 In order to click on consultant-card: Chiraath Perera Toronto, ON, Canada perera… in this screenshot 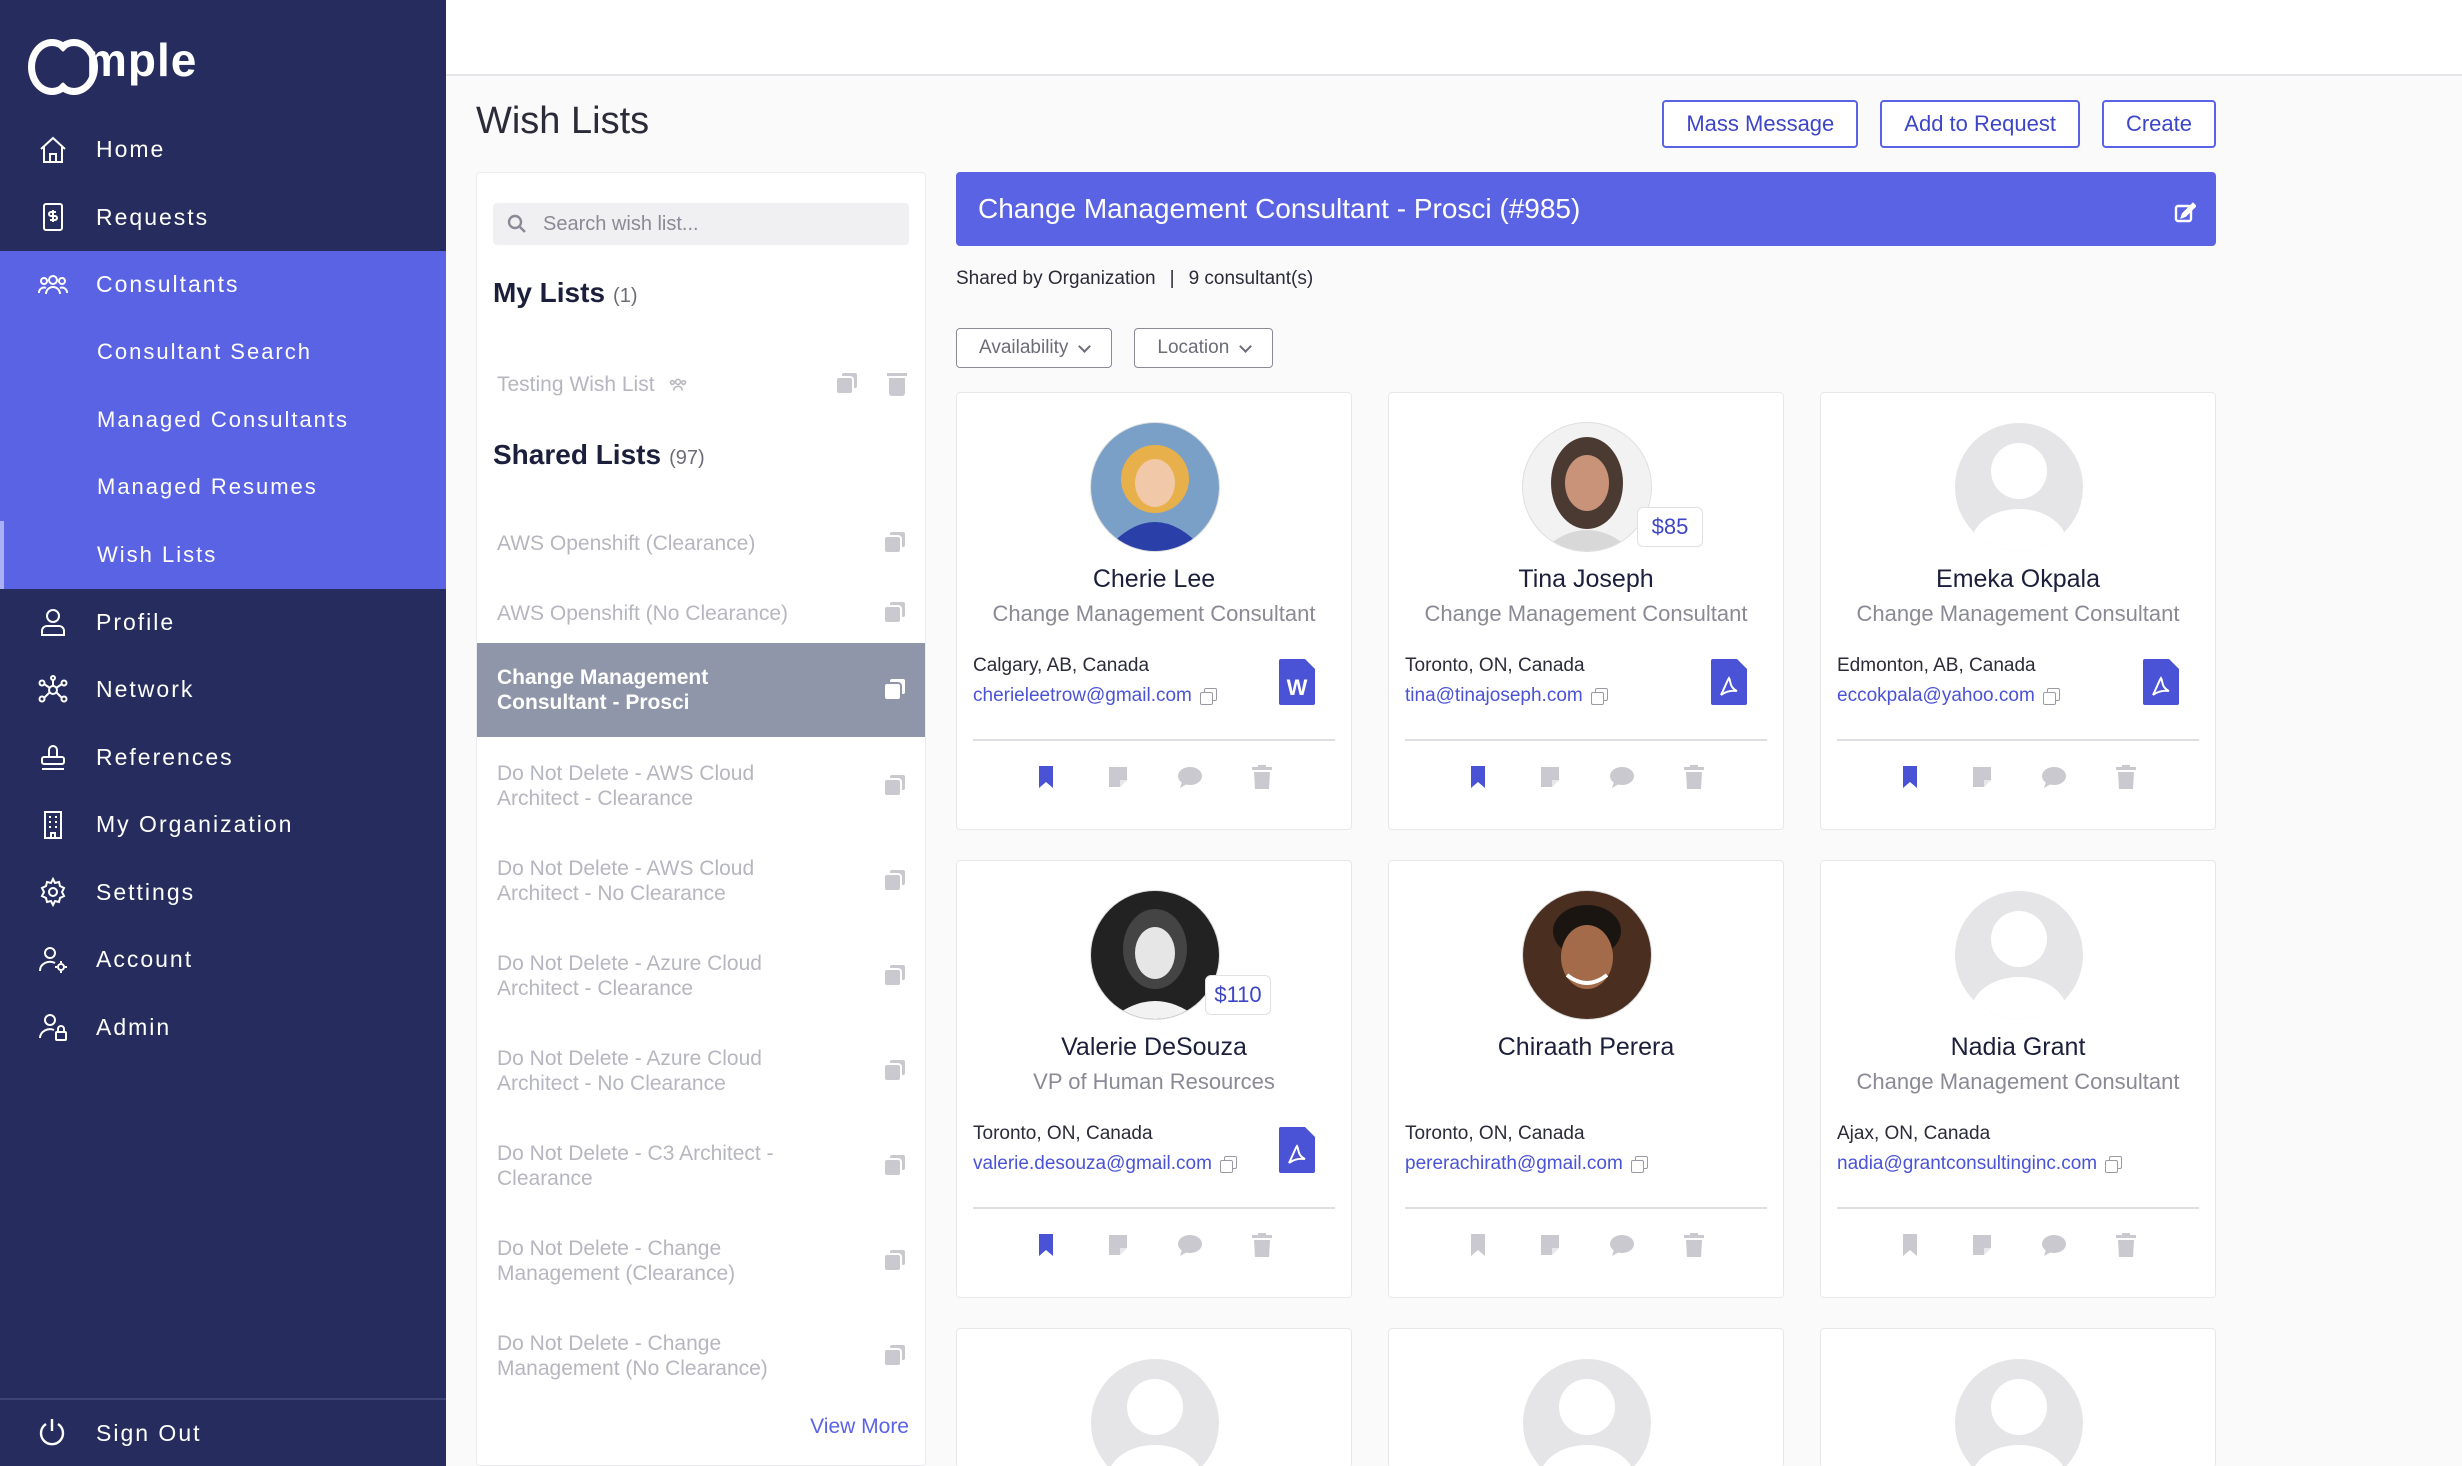, I will do `click(1586, 1079)`.